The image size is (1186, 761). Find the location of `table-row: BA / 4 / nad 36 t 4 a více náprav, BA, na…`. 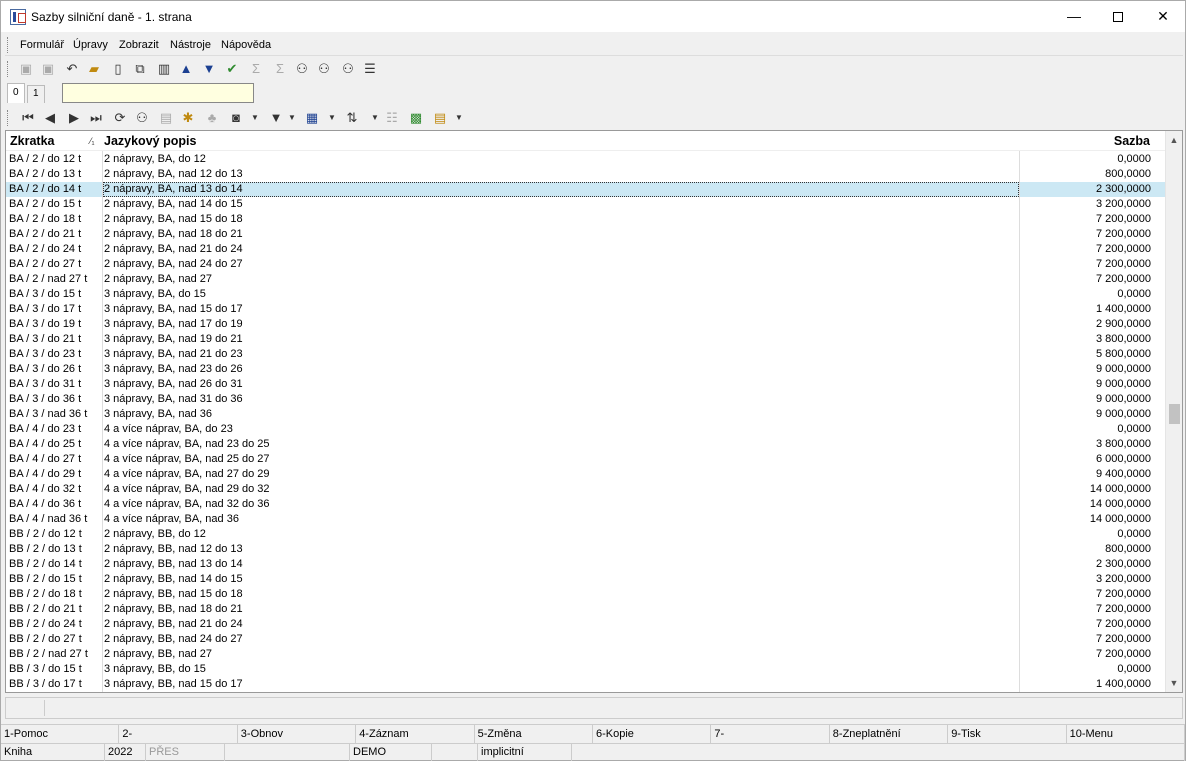

table-row: BA / 4 / nad 36 t 4 a více náprav, BA, na… is located at coordinates (586, 519).